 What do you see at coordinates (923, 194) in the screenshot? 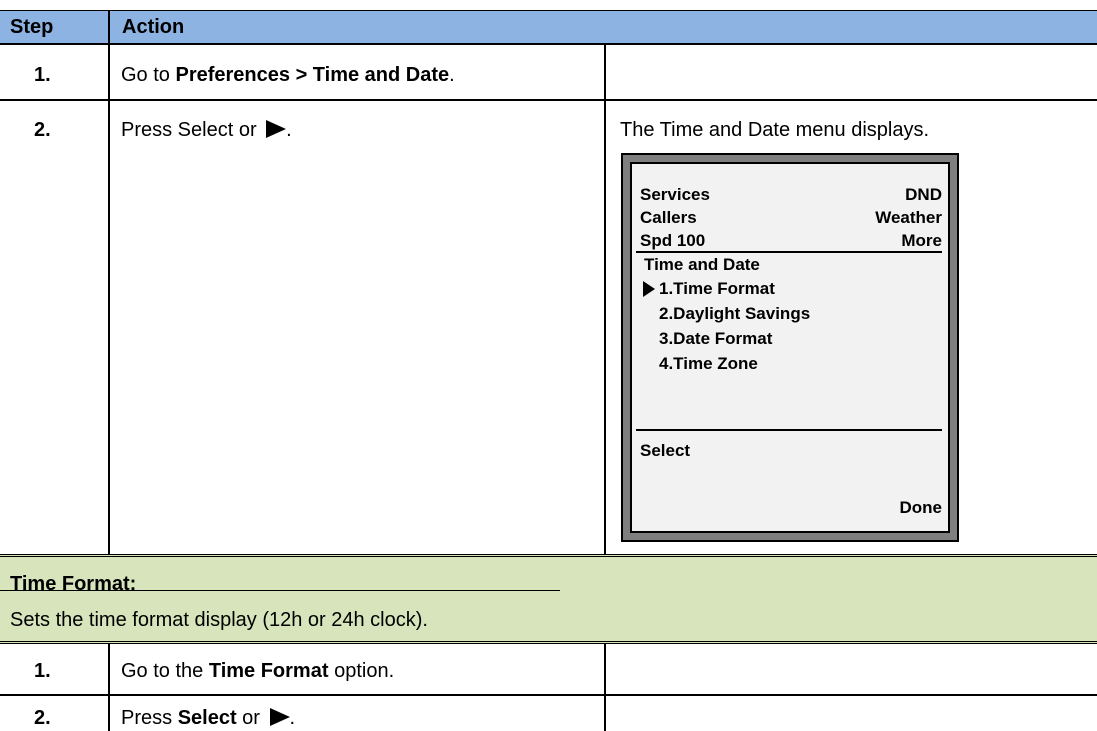
I see `softkey-dnd: DND` at bounding box center [923, 194].